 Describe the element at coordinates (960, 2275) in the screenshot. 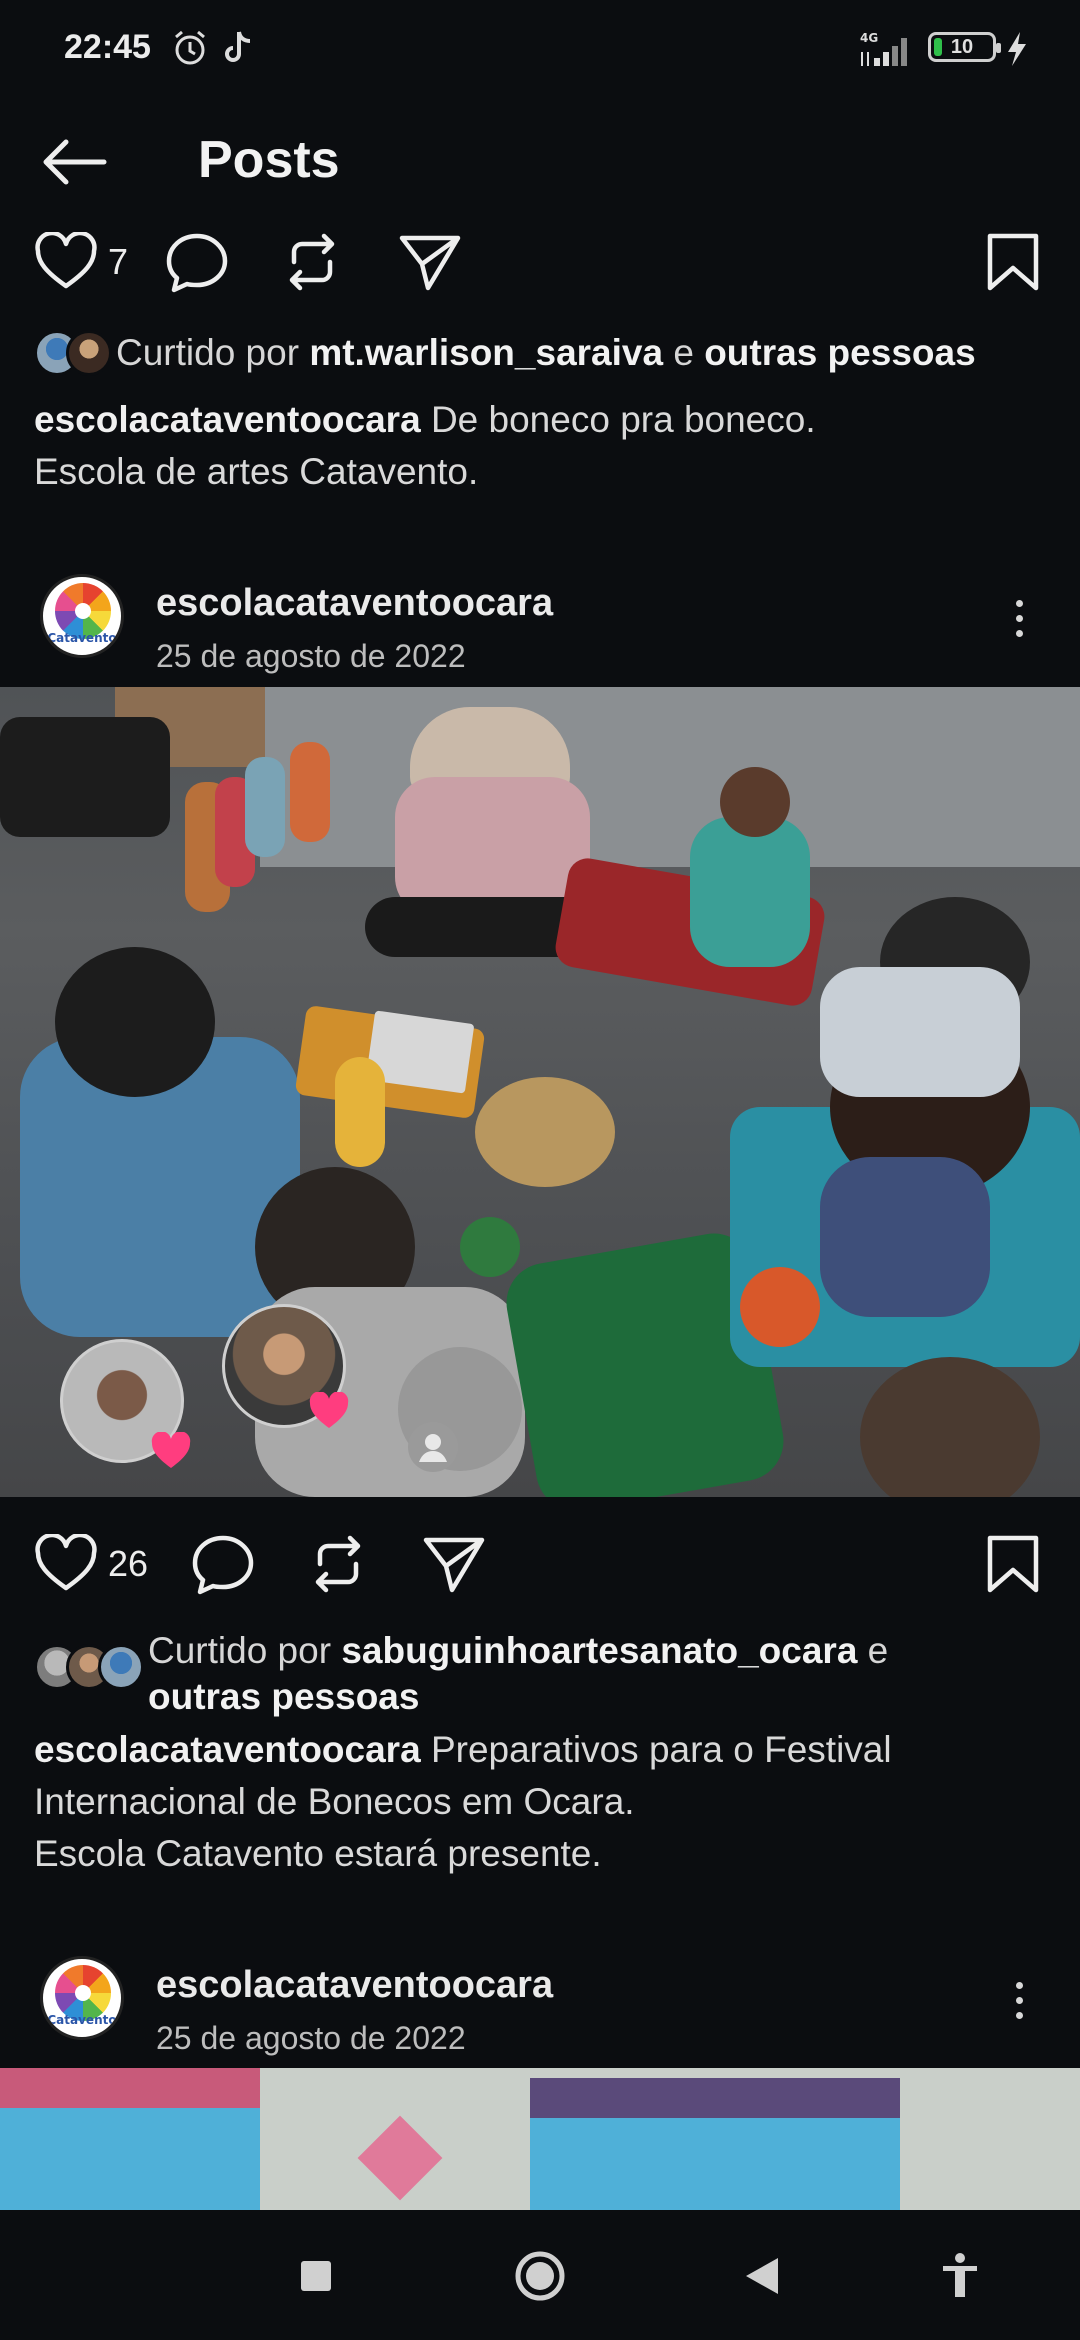

I see `accessibility-icon` at that location.